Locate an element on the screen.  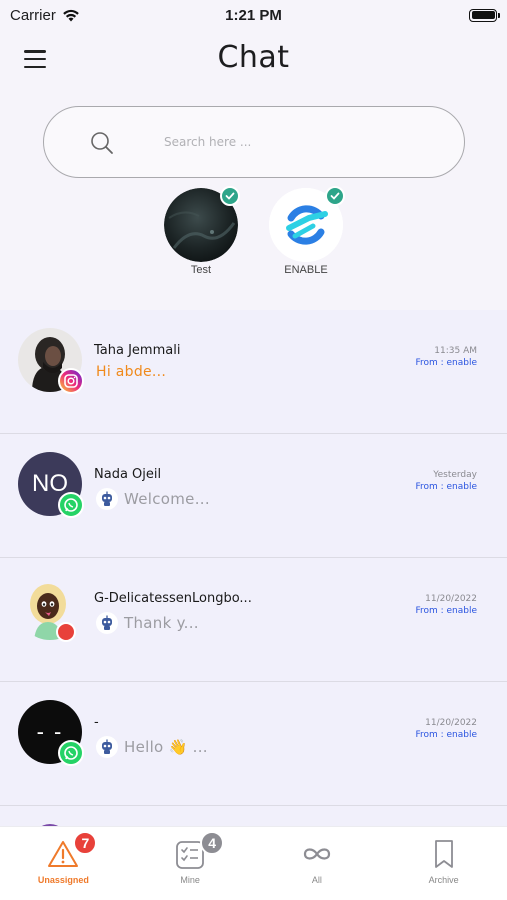
contact-name: Taha Jemmali is located at coordinates (137, 350).